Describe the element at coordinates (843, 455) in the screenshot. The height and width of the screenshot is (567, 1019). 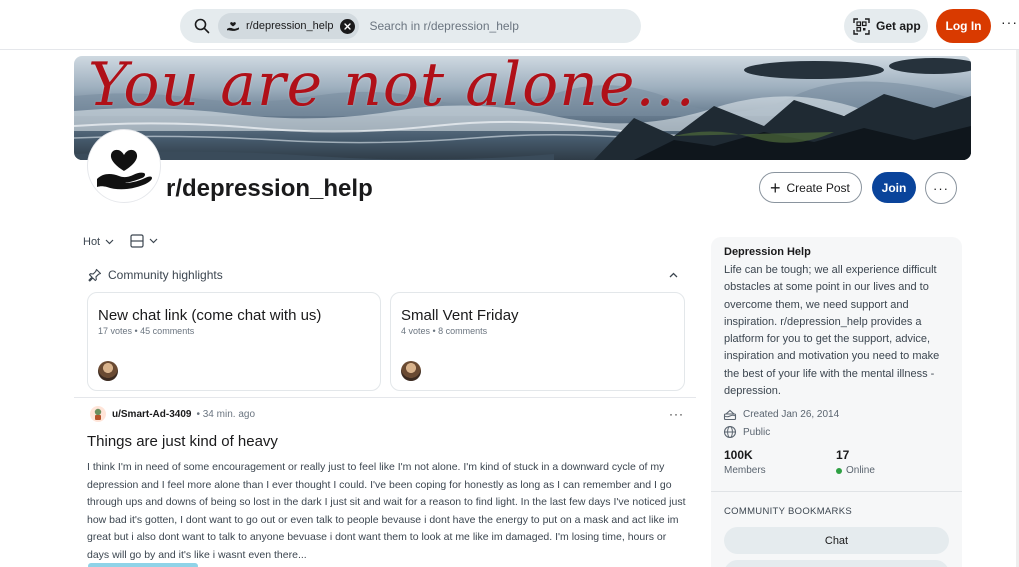
I see `online-count: 17` at that location.